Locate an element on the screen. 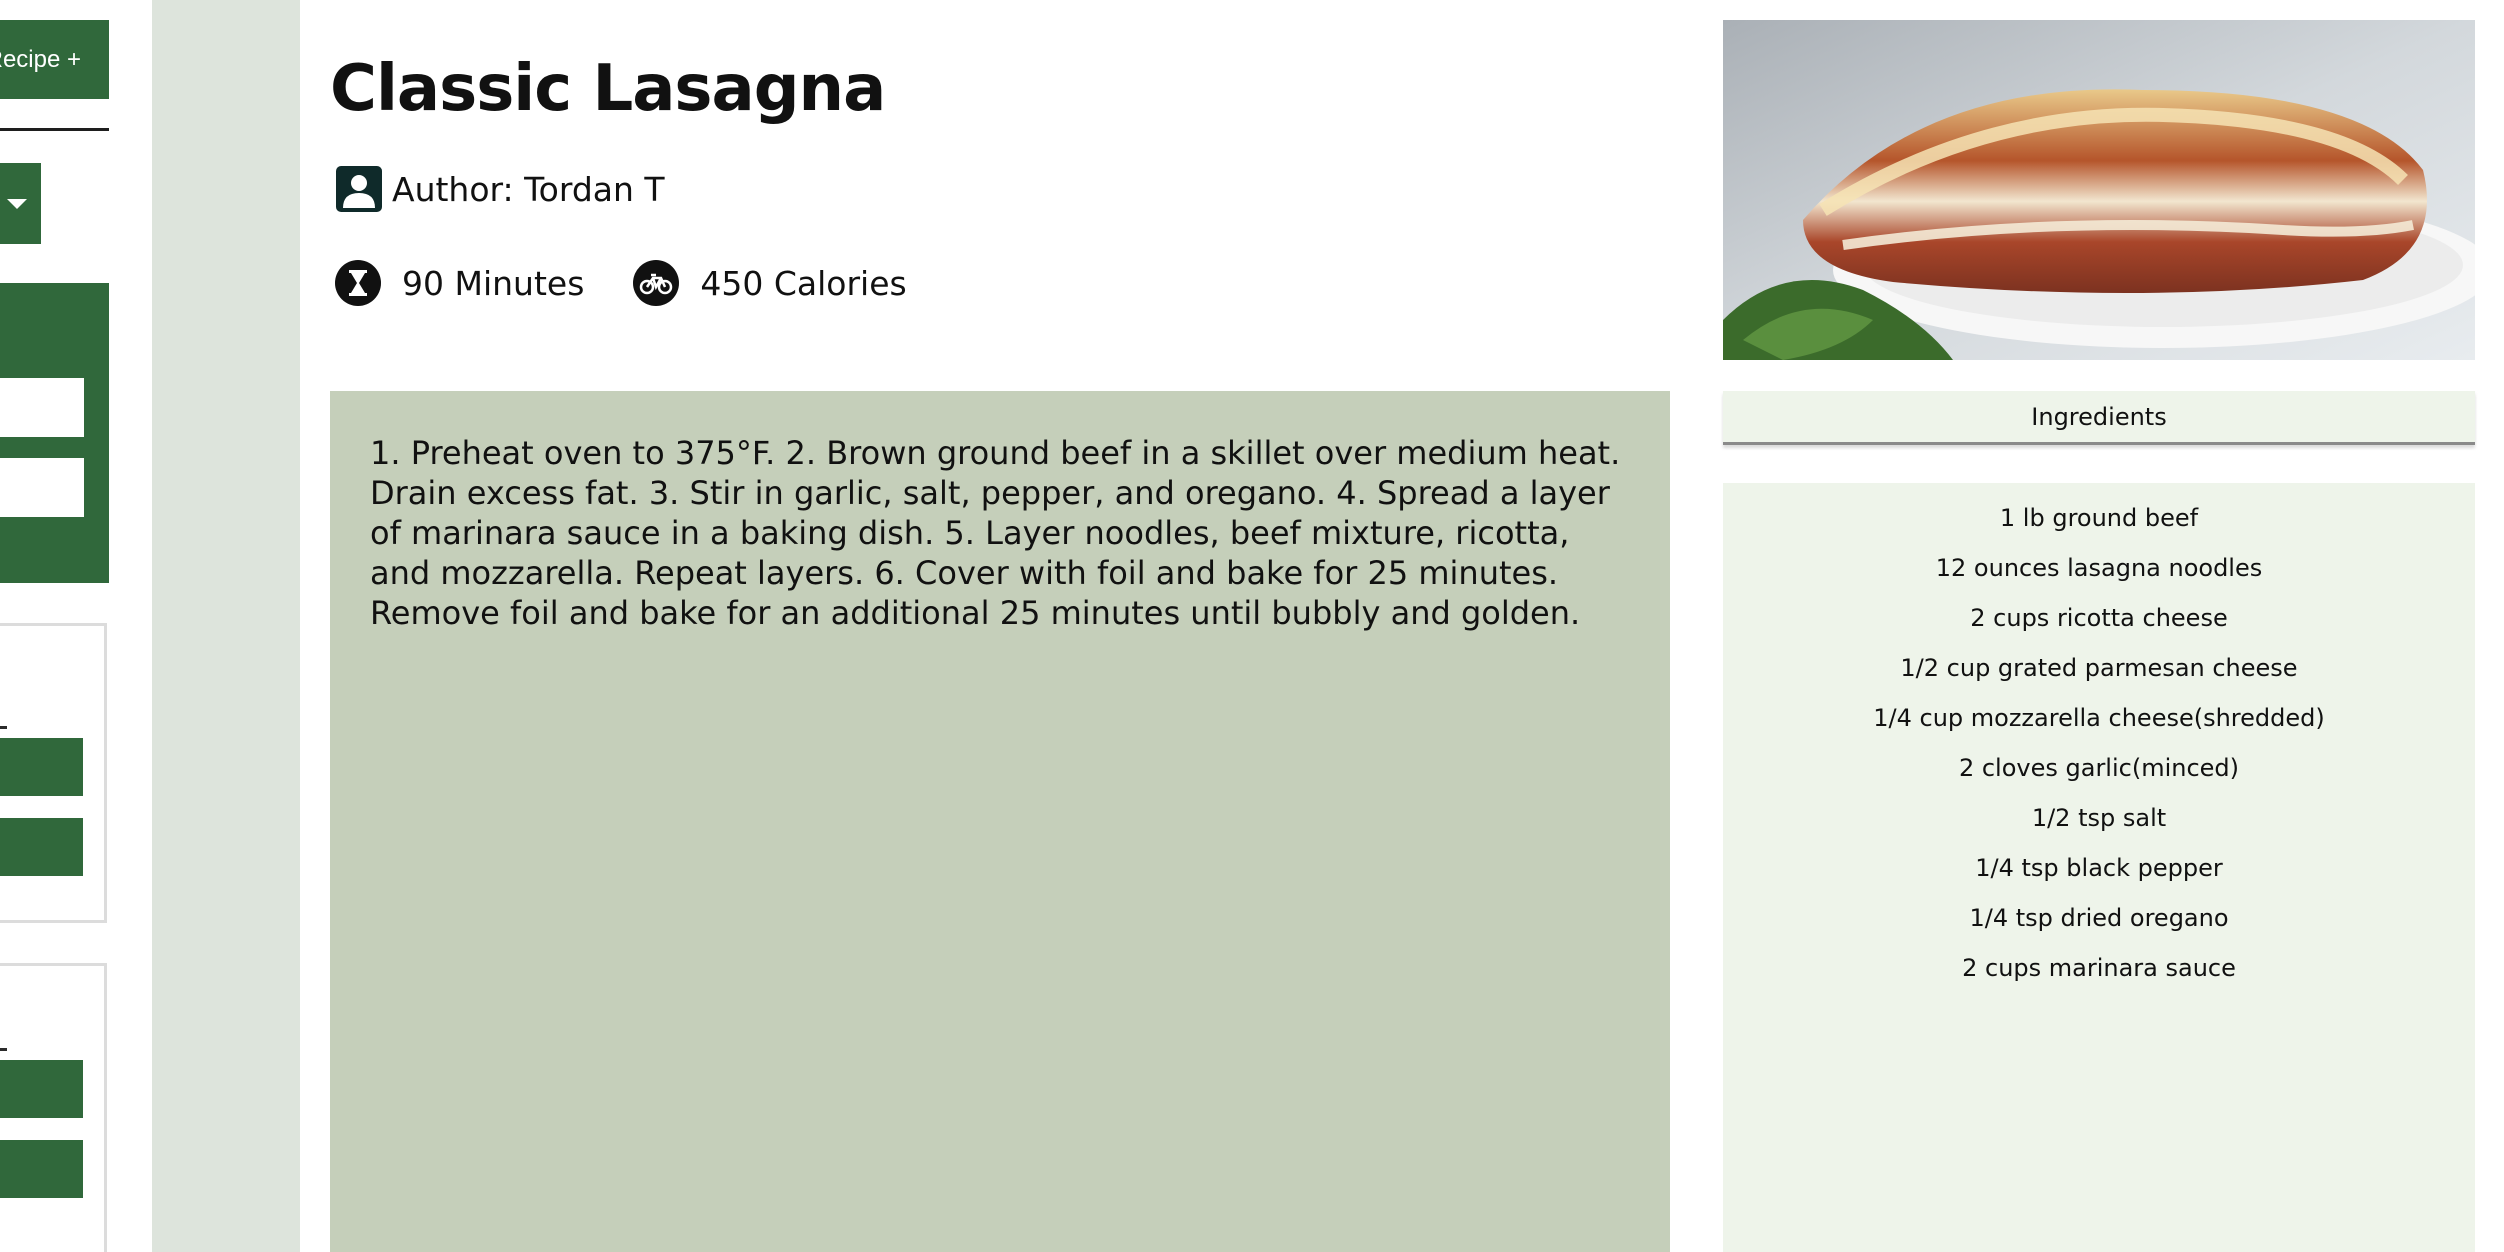  recipe-title: Classic Lasagna is located at coordinates (608, 89).